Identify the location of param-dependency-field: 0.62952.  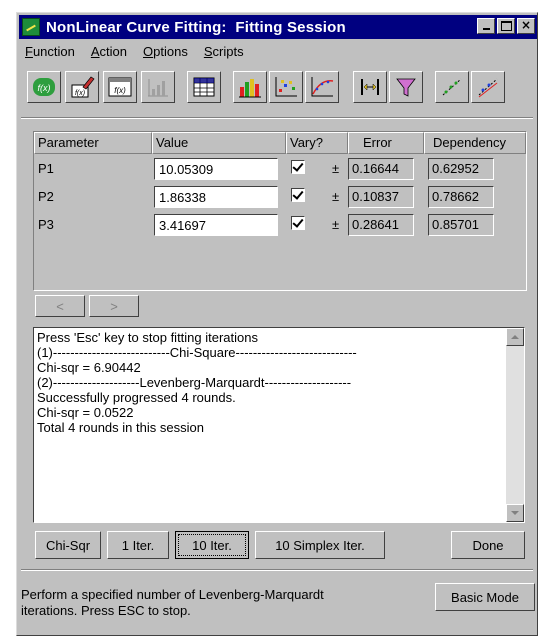
(461, 169).